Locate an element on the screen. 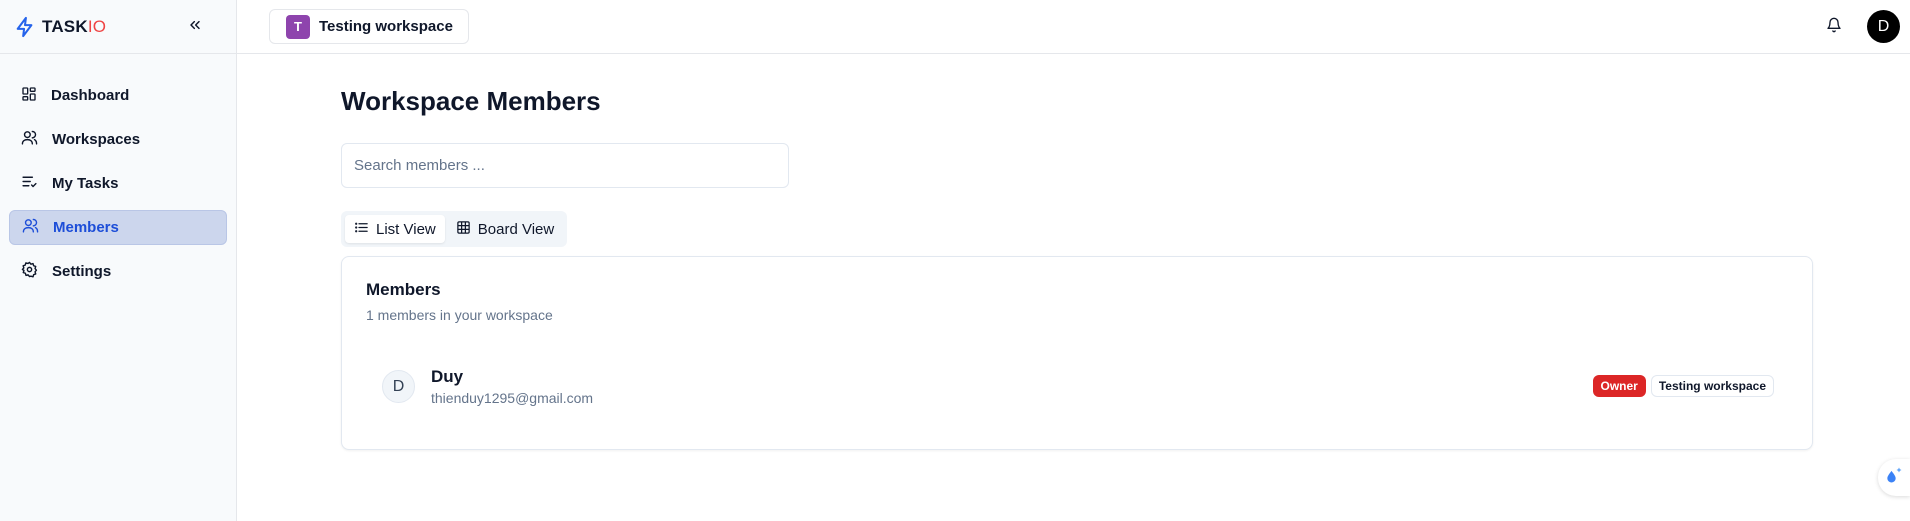 Image resolution: width=1910 pixels, height=521 pixels. lightning-icon is located at coordinates (25, 27).